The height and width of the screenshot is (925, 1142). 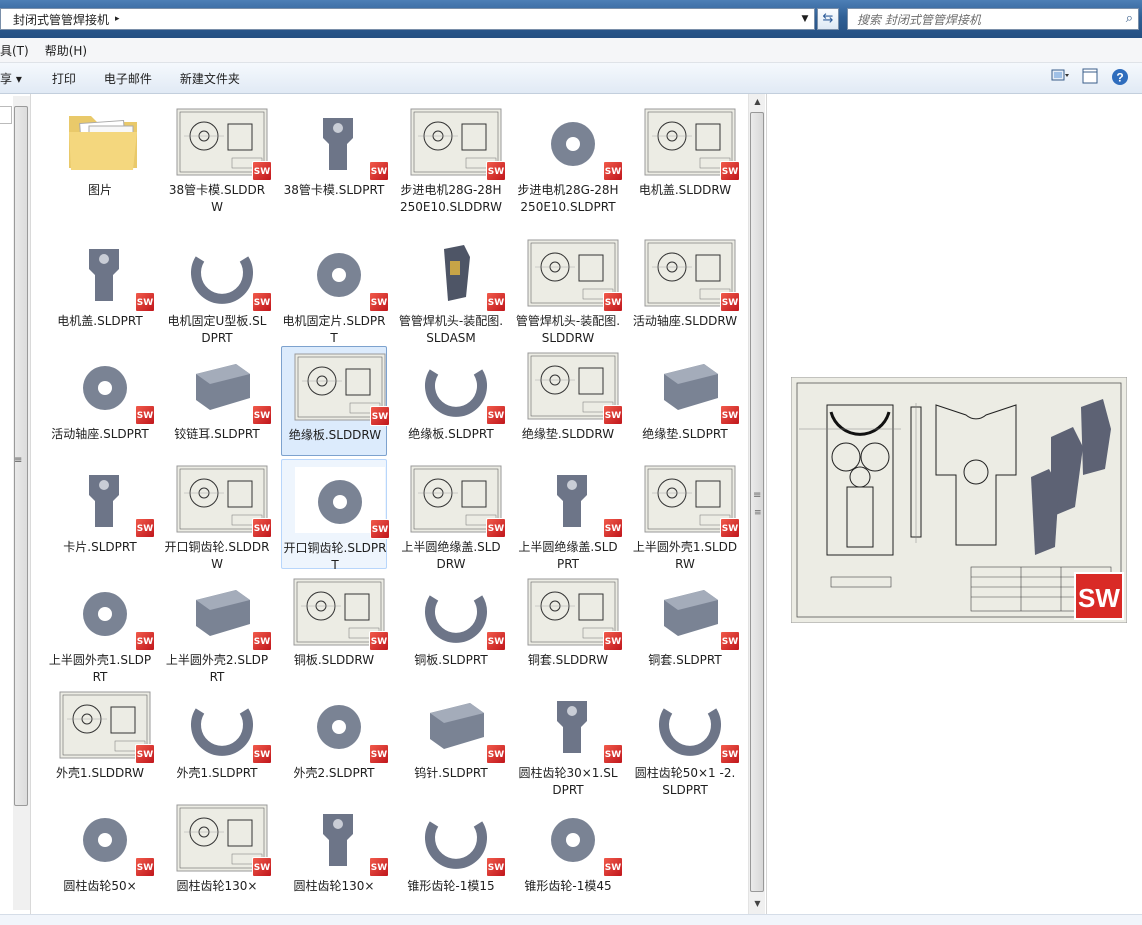 What do you see at coordinates (686, 401) in the screenshot?
I see `file-item: SW 绝缘垫.SLDPRT` at bounding box center [686, 401].